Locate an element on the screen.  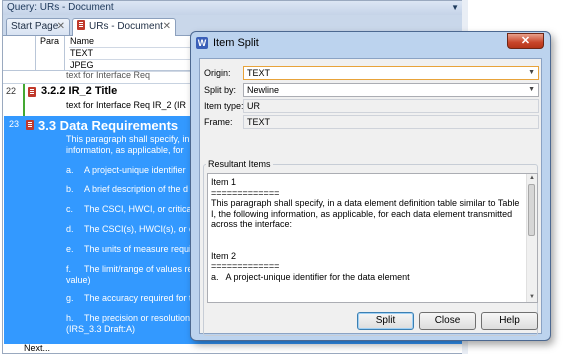
name-column-label: Name is located at coordinates (132, 42).